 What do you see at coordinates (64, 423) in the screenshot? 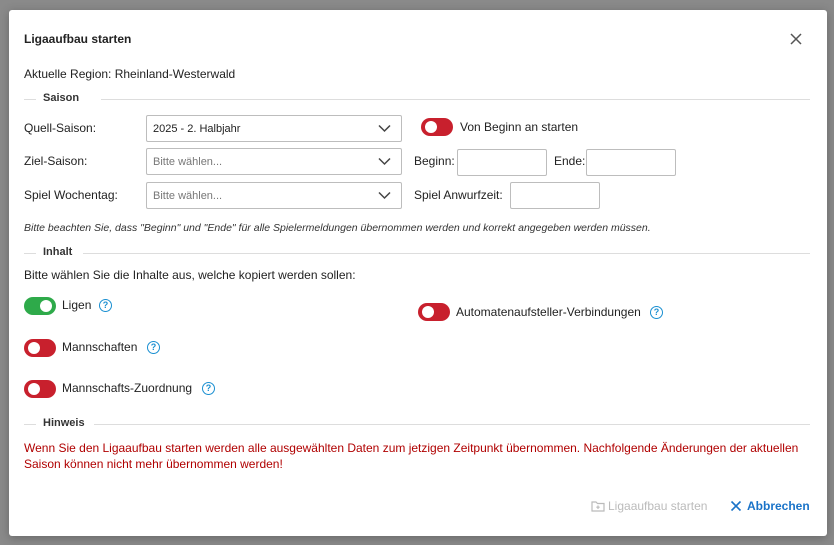
I see `section-label-hinweis: Hinweis` at bounding box center [64, 423].